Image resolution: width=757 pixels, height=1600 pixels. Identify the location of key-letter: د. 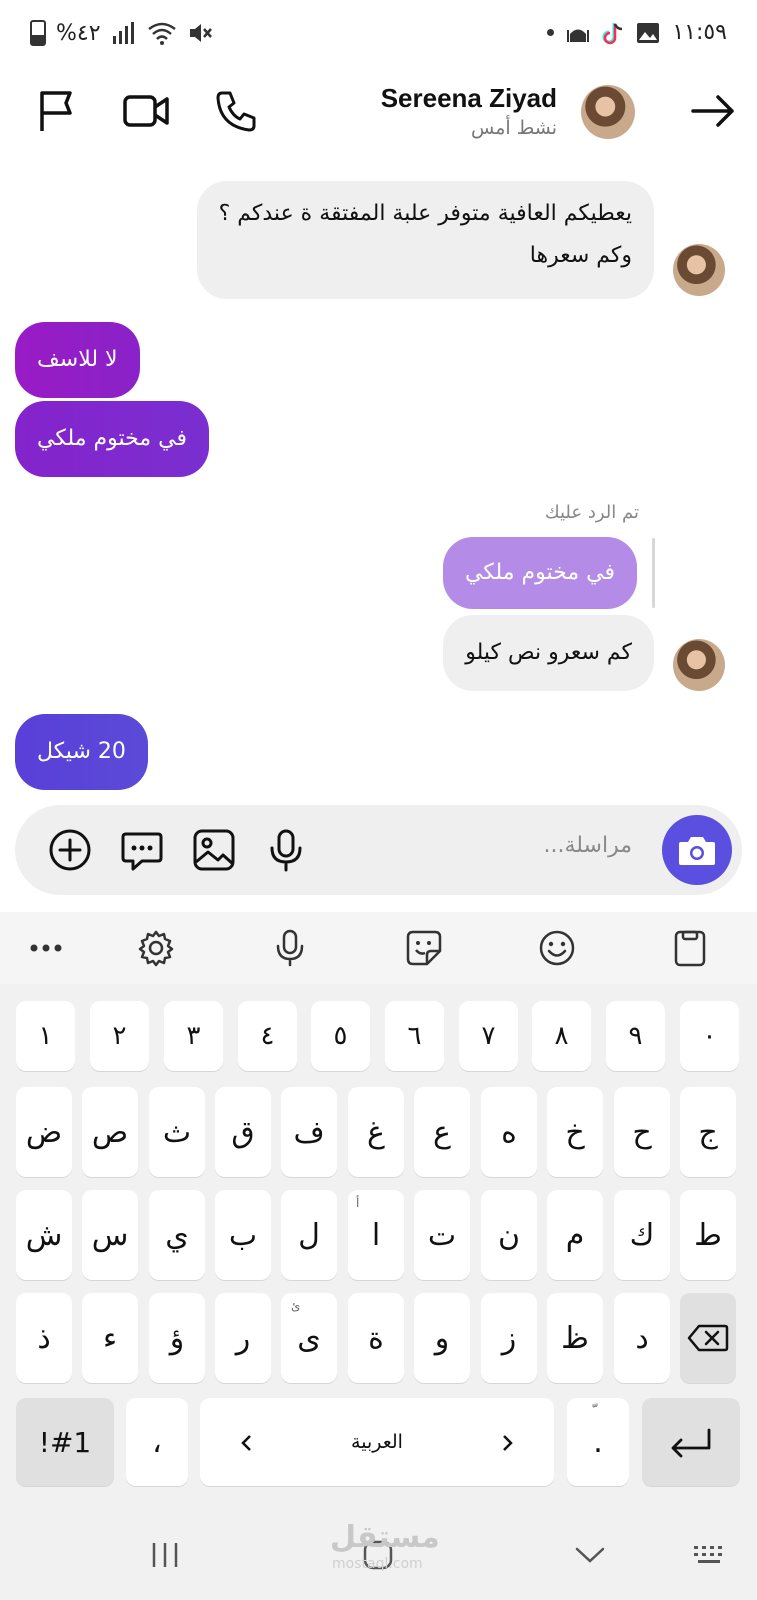
(642, 1338).